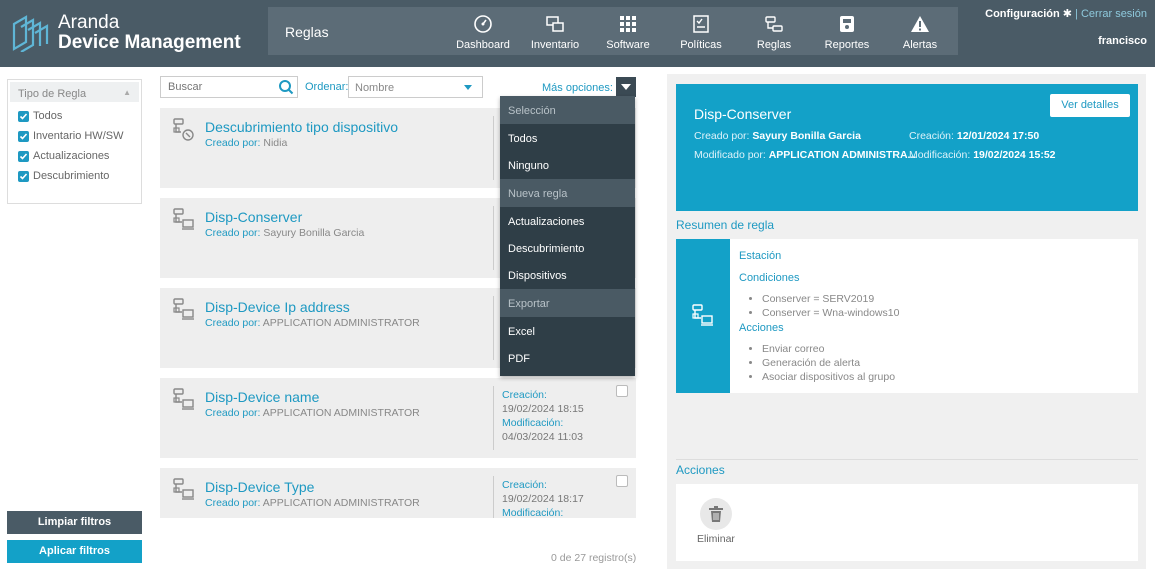  I want to click on station-label: Estación, so click(760, 256).